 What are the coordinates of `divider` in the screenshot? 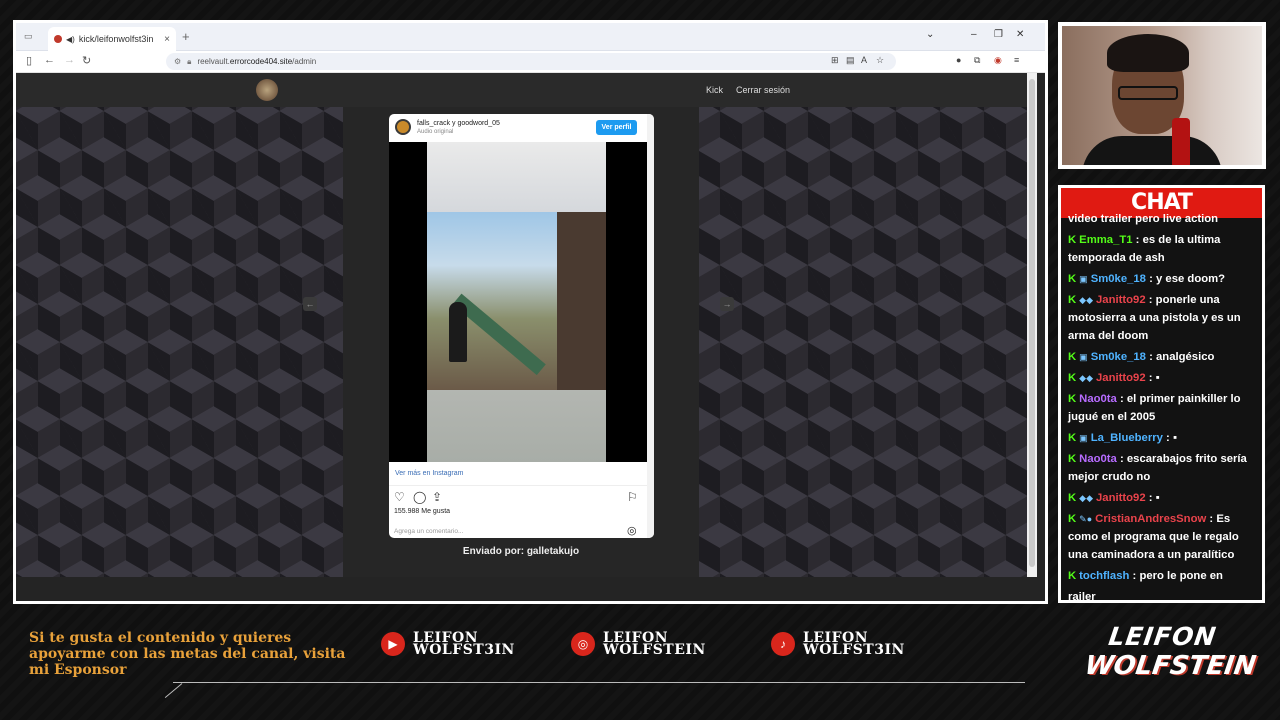 It's located at (599, 682).